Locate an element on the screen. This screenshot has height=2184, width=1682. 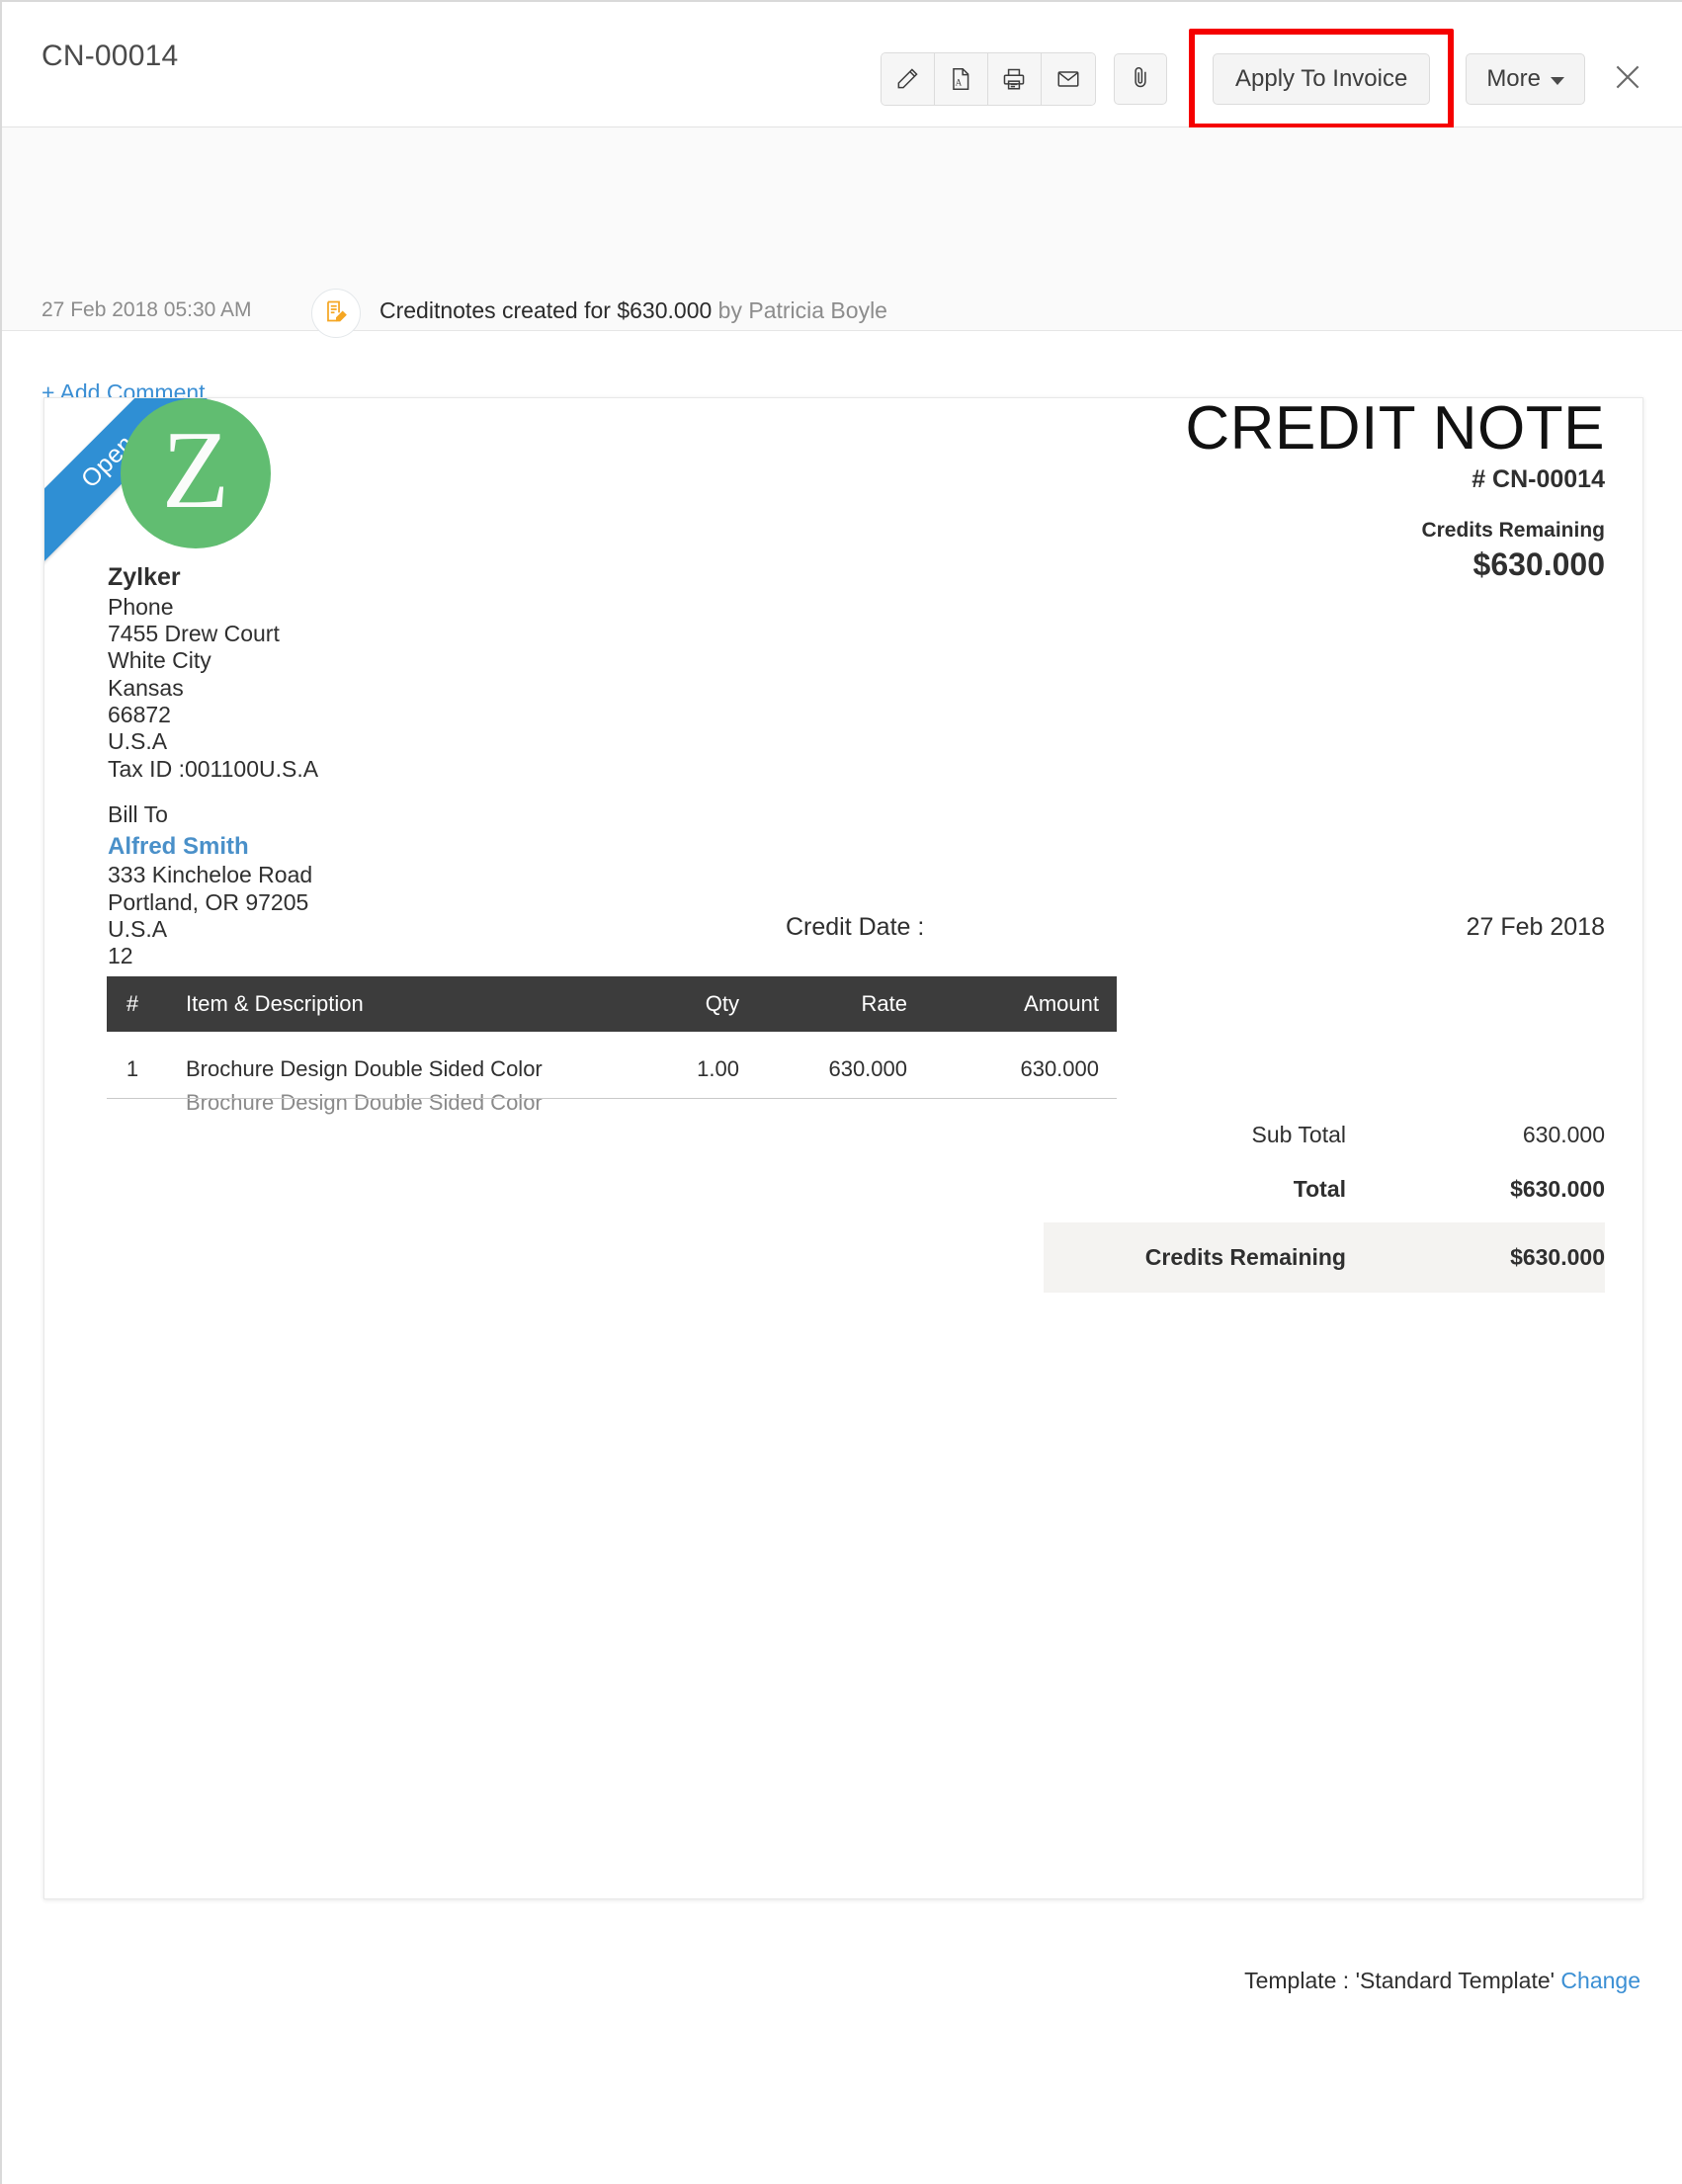
paperclip-icon is located at coordinates (1140, 79).